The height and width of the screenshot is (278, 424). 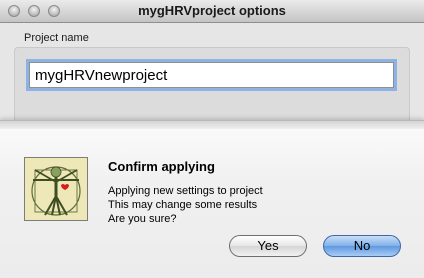 I want to click on project-name-input, so click(x=211, y=75).